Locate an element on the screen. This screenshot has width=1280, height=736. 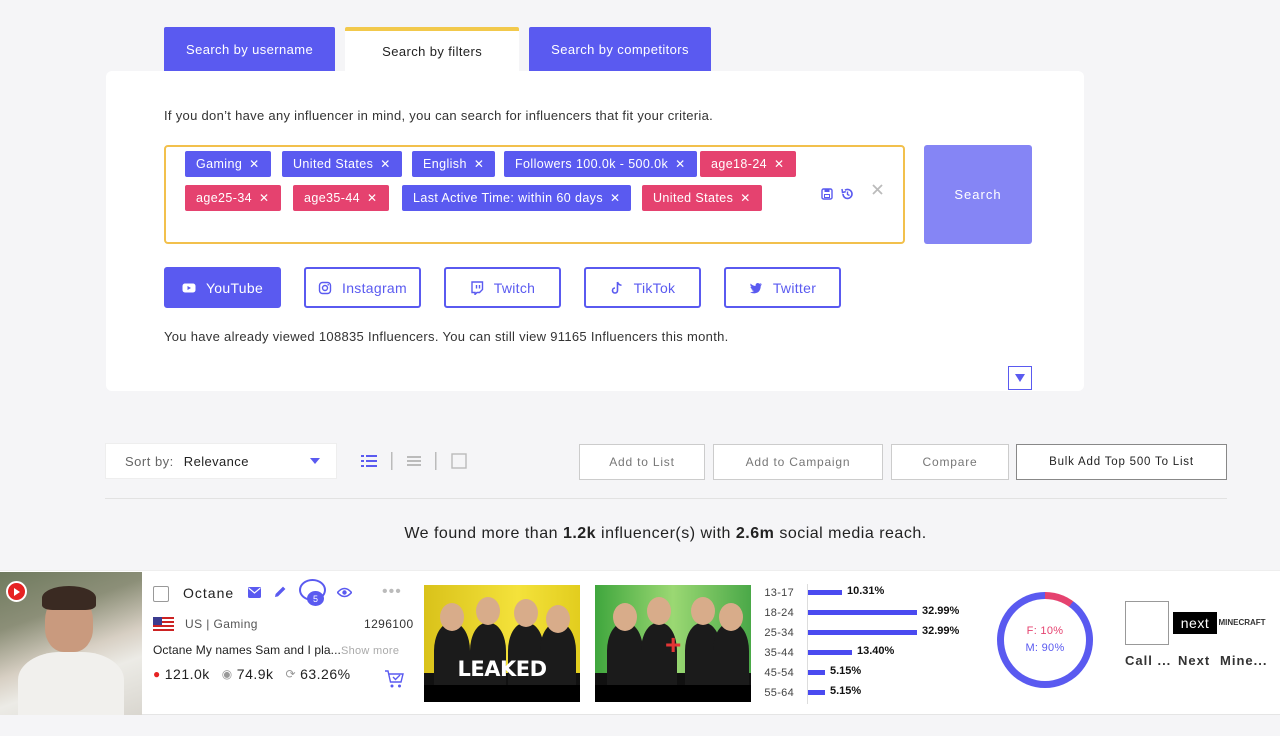
age-label: 25-34 is located at coordinates (779, 633).